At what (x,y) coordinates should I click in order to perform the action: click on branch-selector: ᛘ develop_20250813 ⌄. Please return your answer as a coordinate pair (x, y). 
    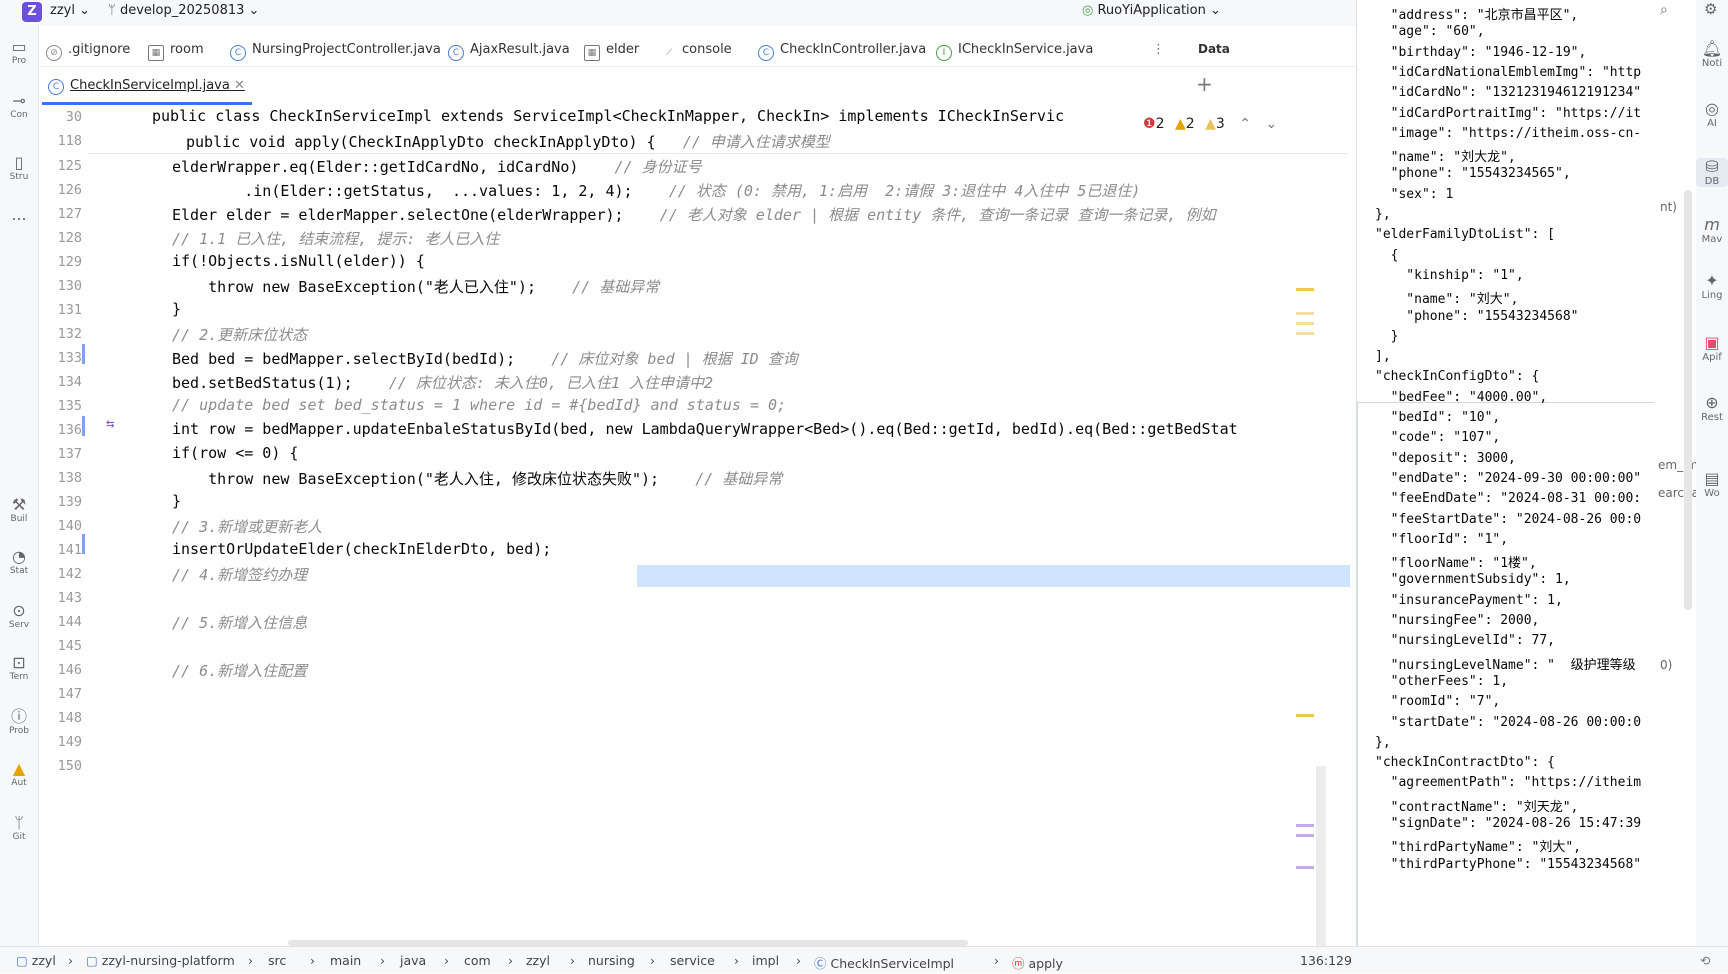
    Looking at the image, I should click on (183, 10).